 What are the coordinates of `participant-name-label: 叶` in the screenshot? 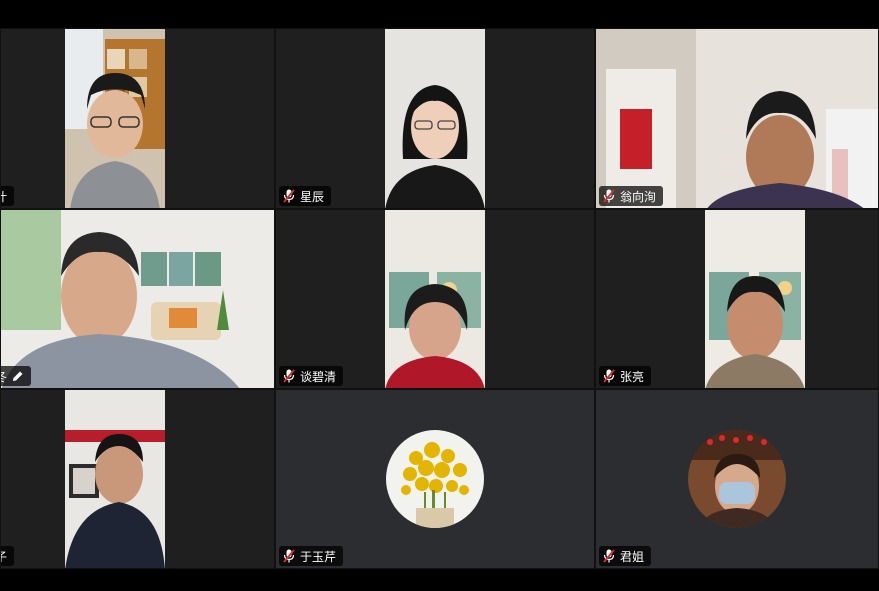 It's located at (8, 196).